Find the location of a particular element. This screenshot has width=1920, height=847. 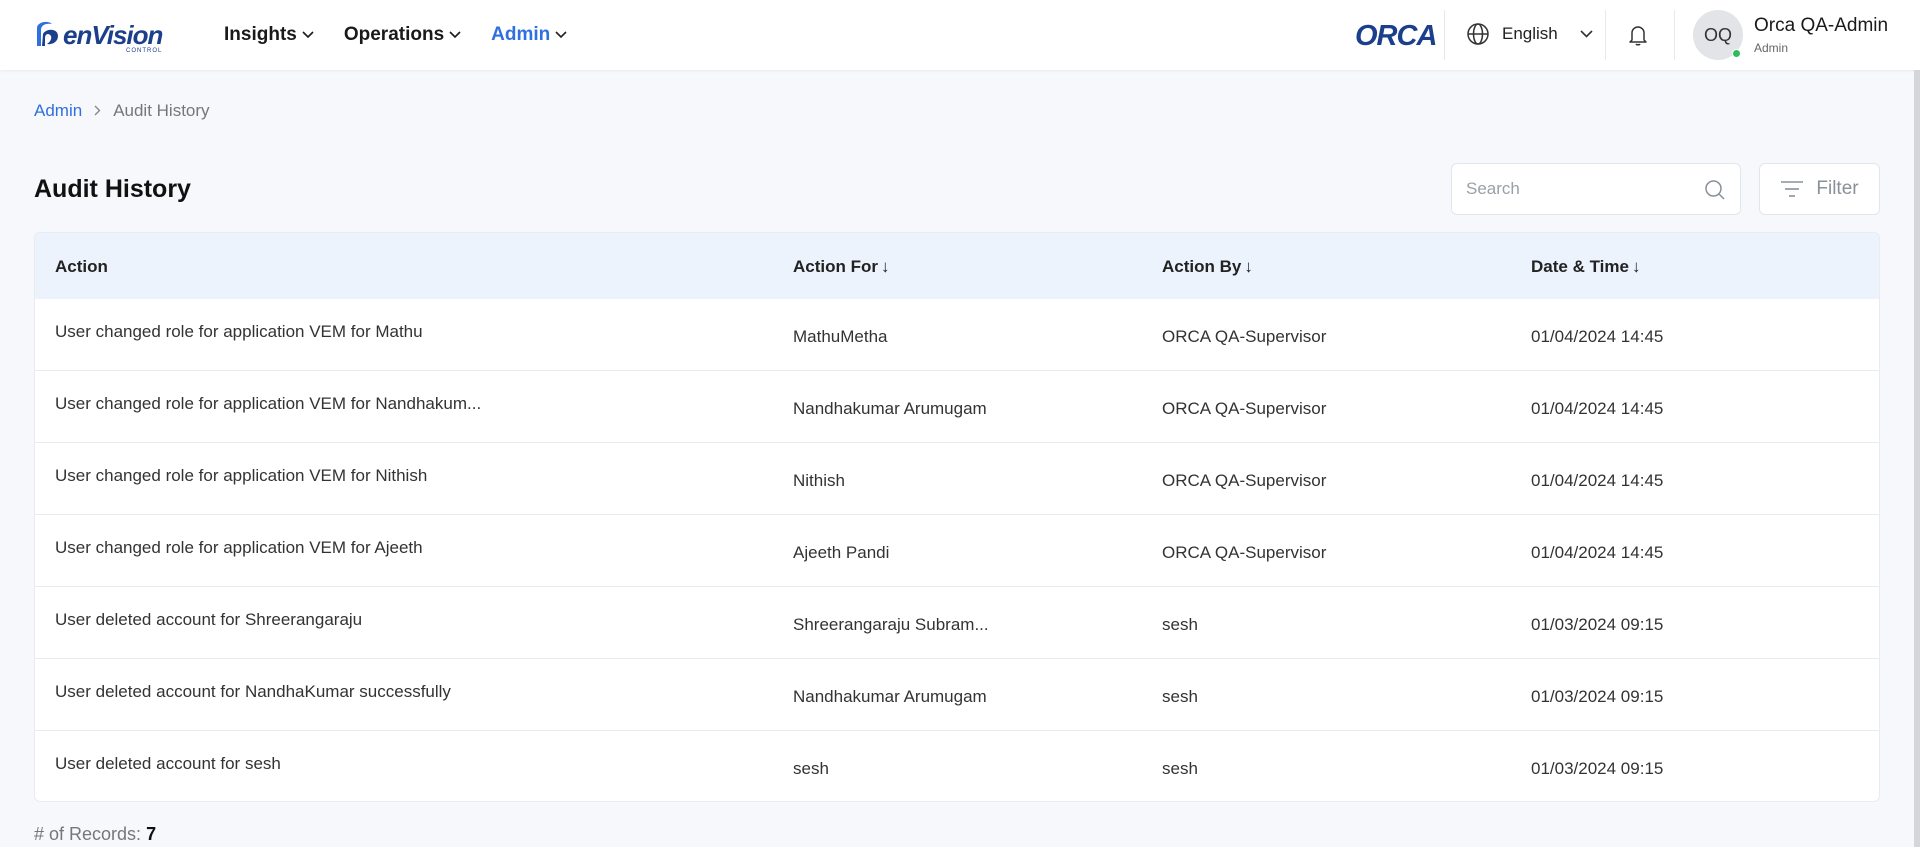

cell-action: User deleted account for sesh is located at coordinates (168, 763).